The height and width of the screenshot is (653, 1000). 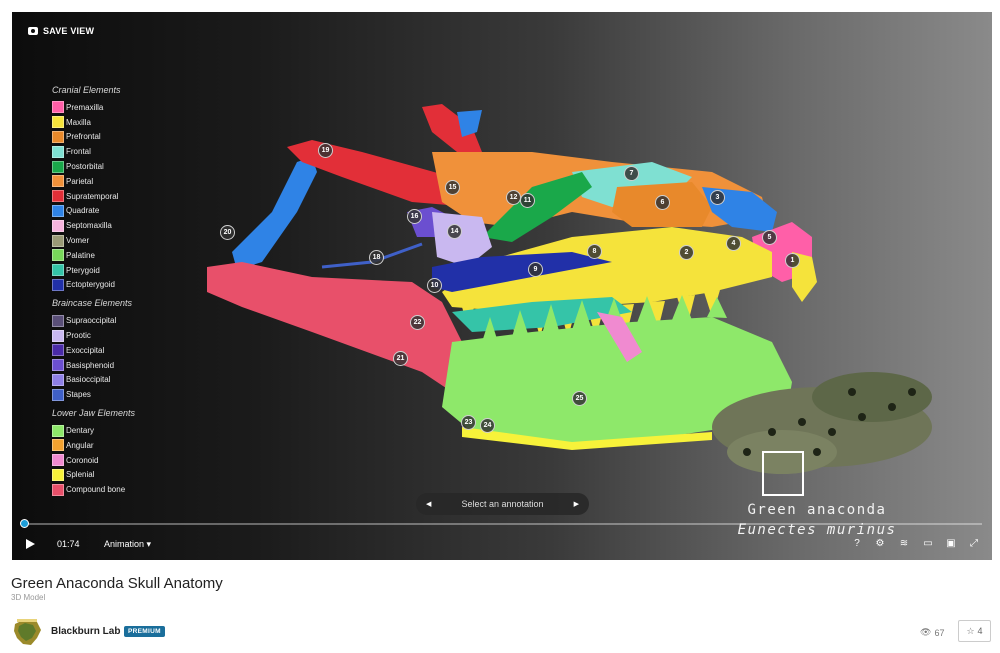 What do you see at coordinates (33, 31) in the screenshot?
I see `camera-icon` at bounding box center [33, 31].